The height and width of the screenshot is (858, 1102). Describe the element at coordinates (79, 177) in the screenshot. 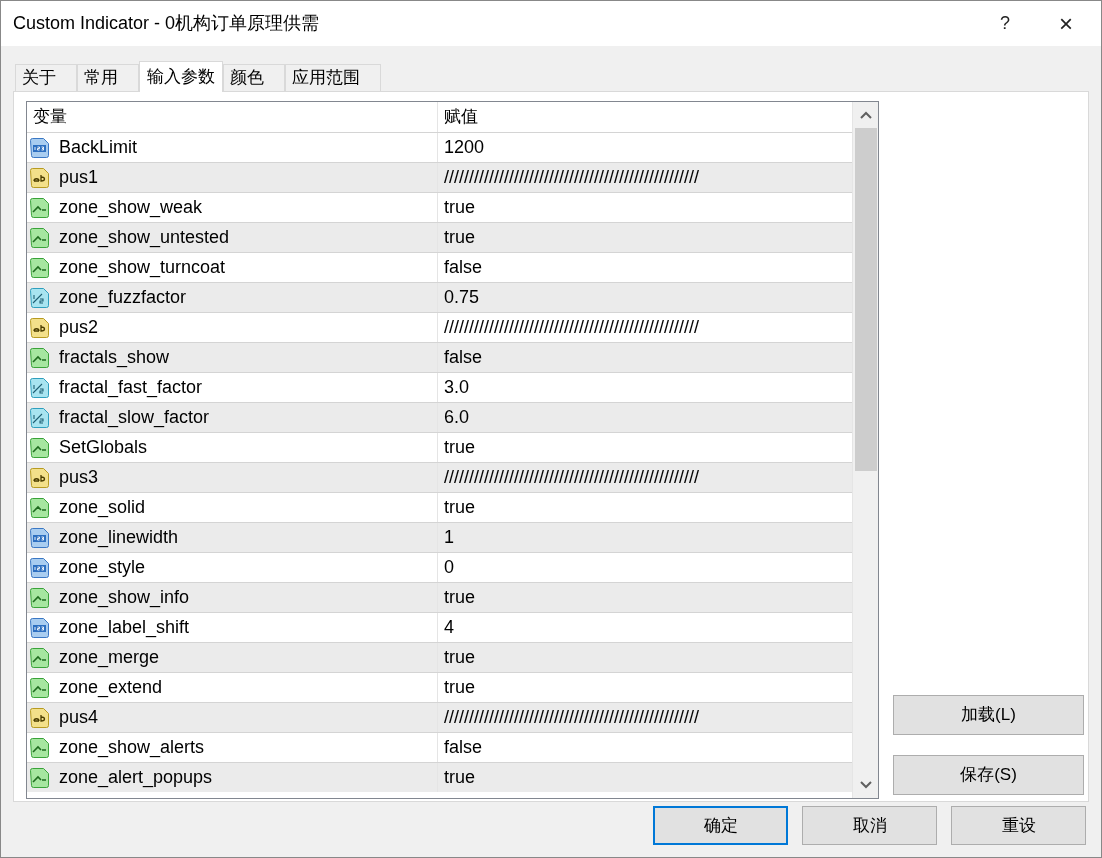

I see `parameter-name: pus1` at that location.